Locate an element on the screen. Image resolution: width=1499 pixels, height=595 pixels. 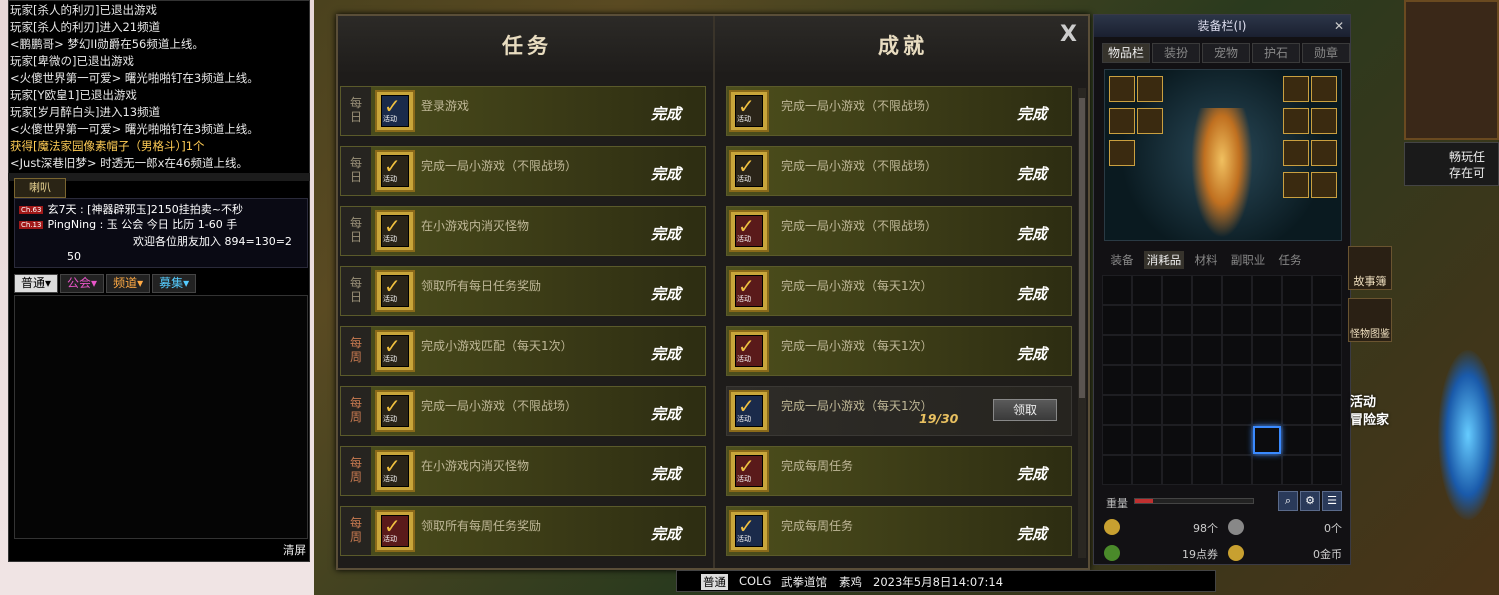
inventory-tab: 消耗品 is located at coordinates (1164, 260).